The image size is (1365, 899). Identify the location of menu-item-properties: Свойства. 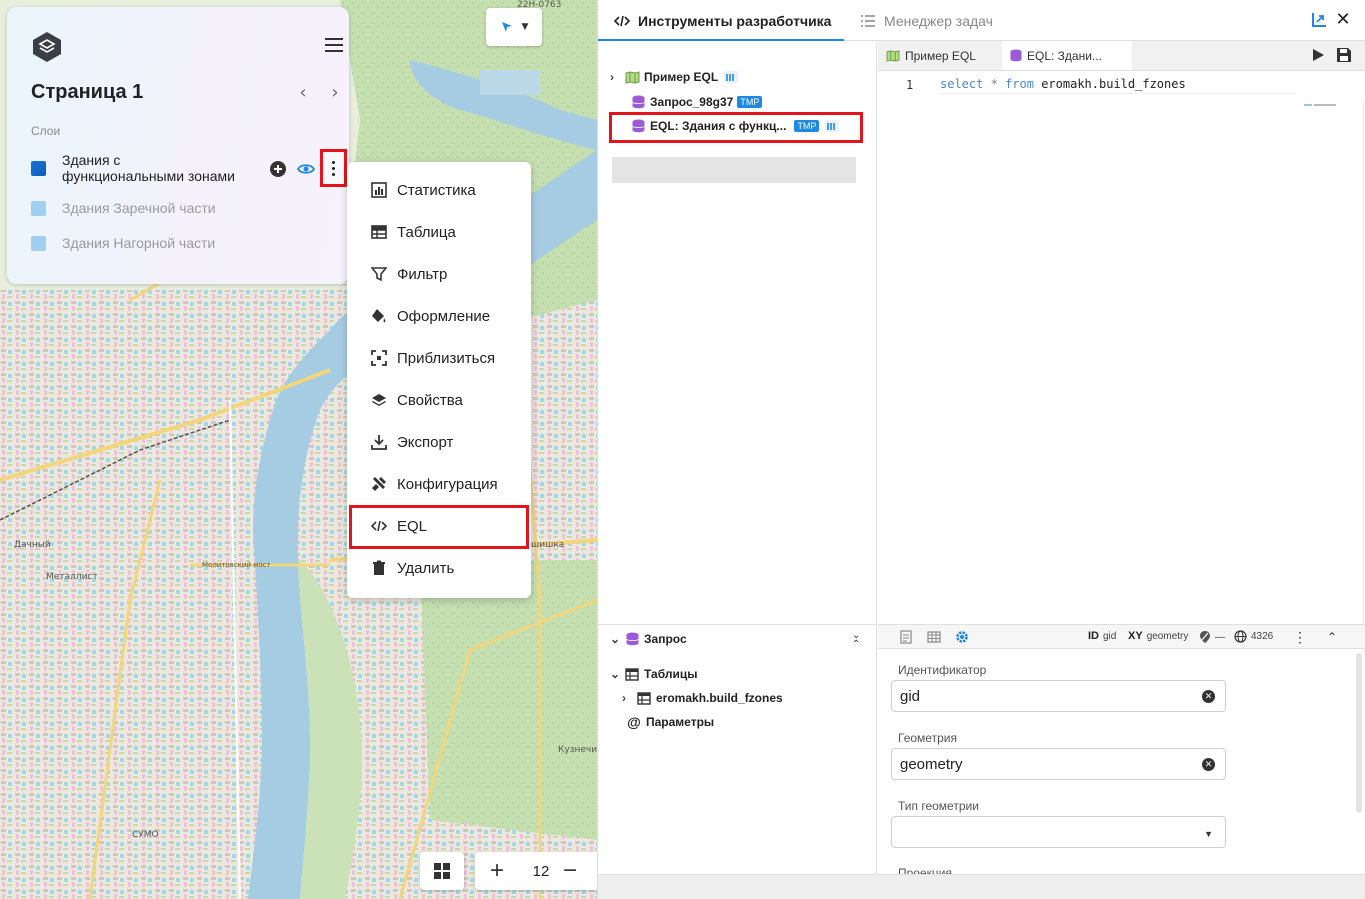
(439, 400).